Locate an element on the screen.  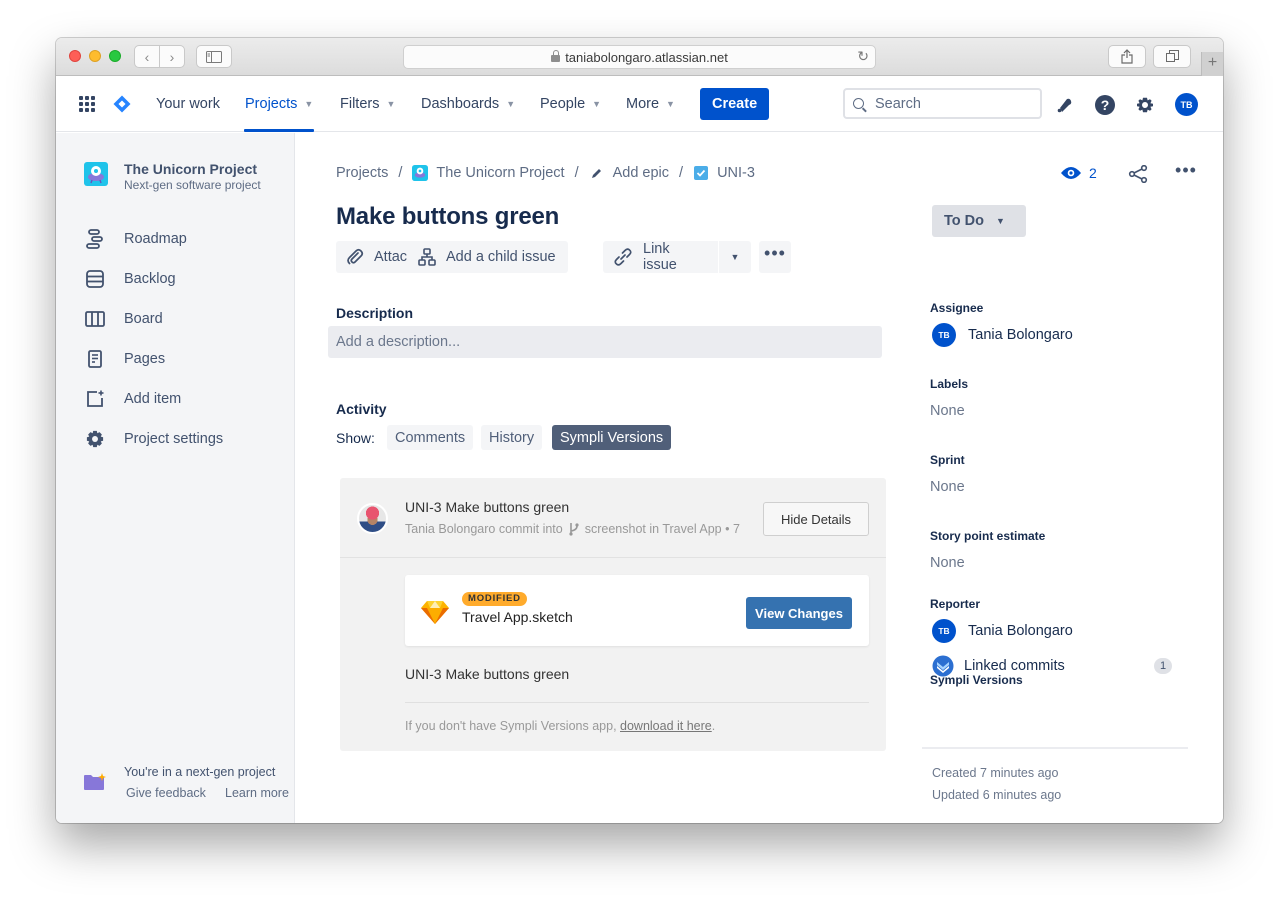
search-icon is located at coordinates (858, 103).